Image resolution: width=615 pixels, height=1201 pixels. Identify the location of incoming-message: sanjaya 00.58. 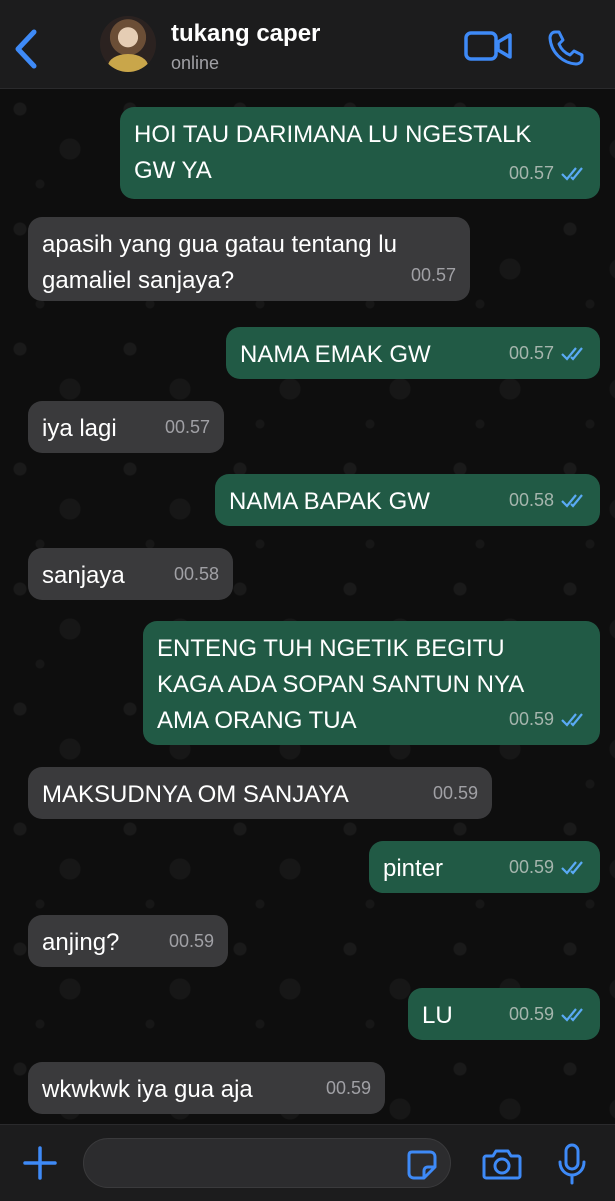
(130, 574).